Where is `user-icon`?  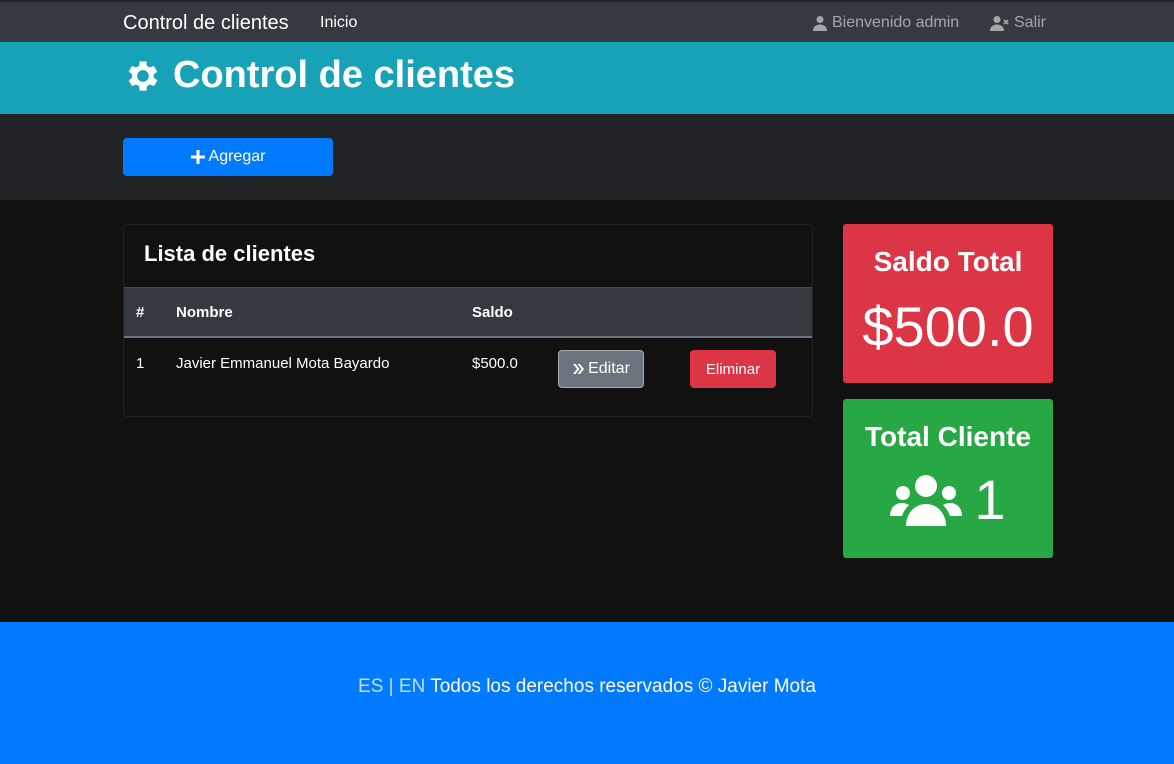 user-icon is located at coordinates (820, 23).